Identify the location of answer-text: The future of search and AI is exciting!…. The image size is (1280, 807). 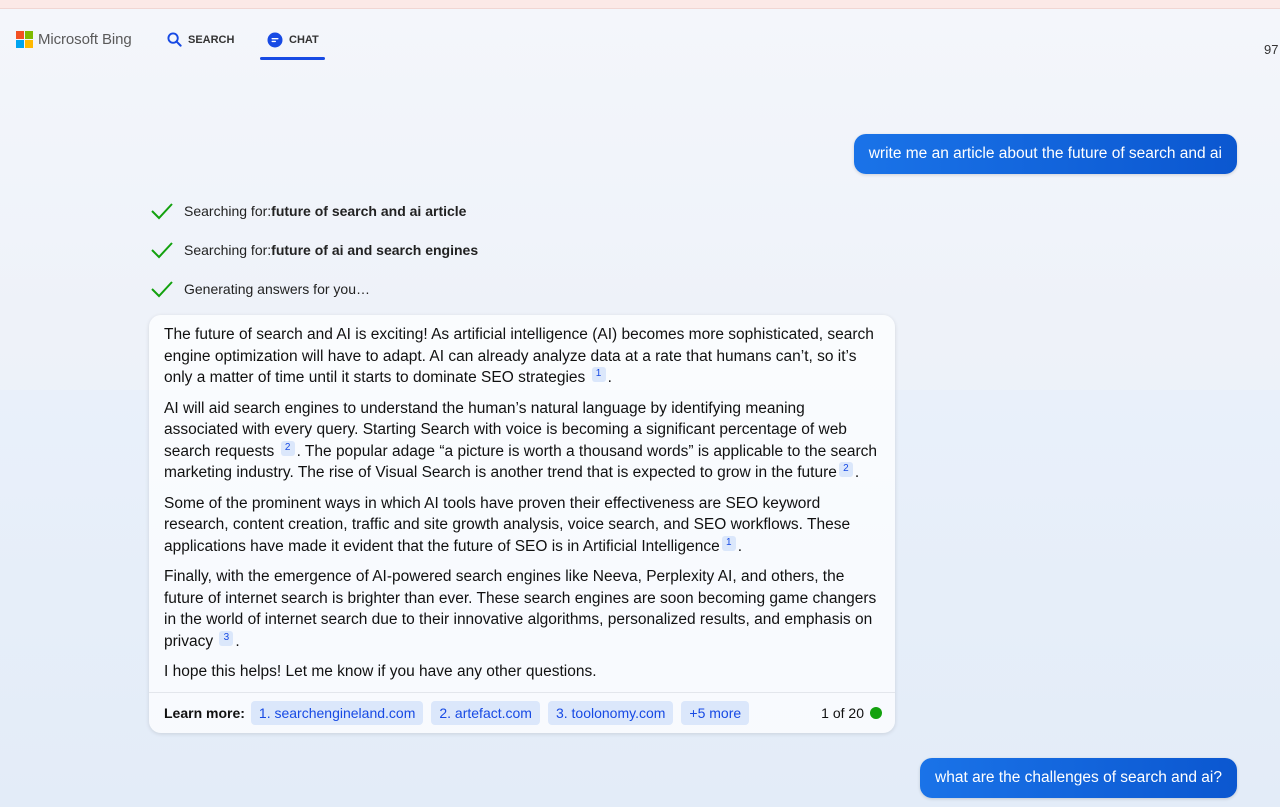
(519, 356).